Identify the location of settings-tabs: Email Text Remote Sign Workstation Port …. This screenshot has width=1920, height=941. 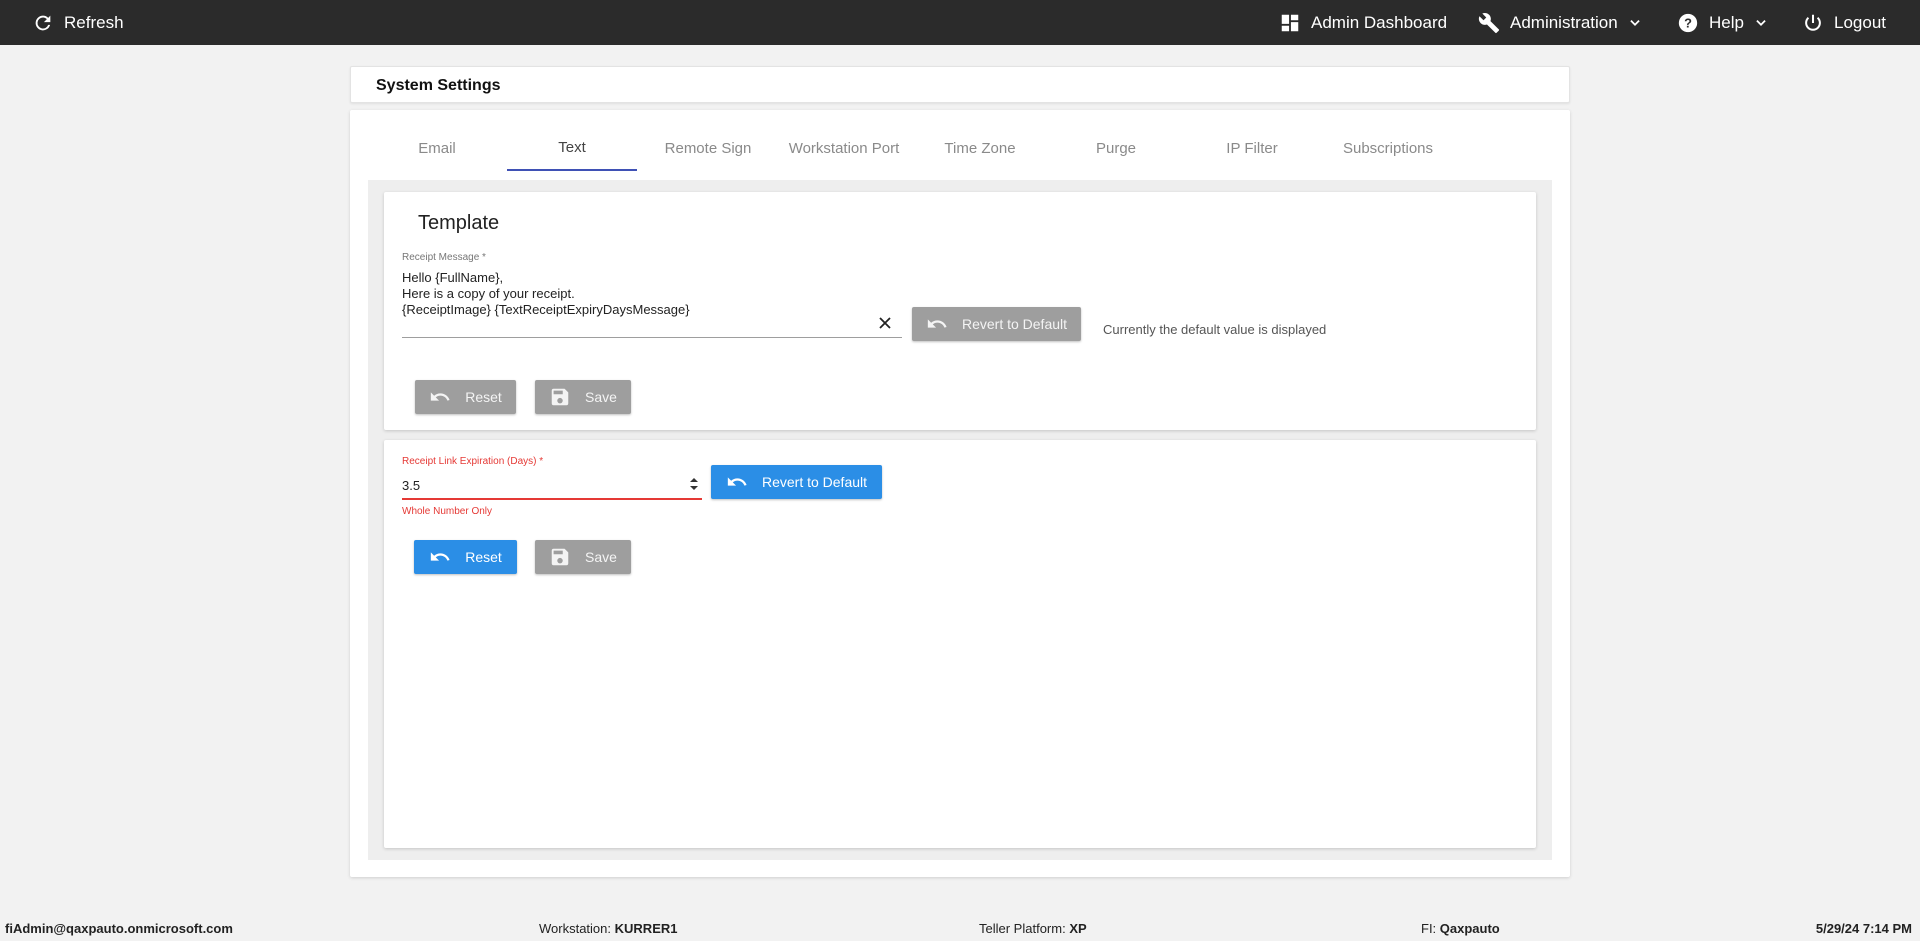
(960, 148).